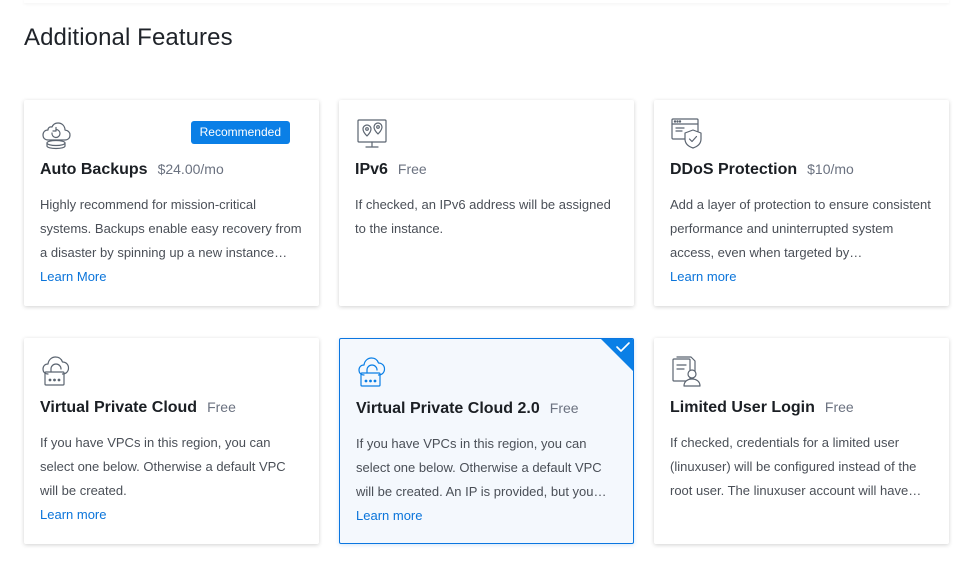 This screenshot has height=565, width=961. What do you see at coordinates (734, 169) in the screenshot?
I see `card-title: DDoS Protection` at bounding box center [734, 169].